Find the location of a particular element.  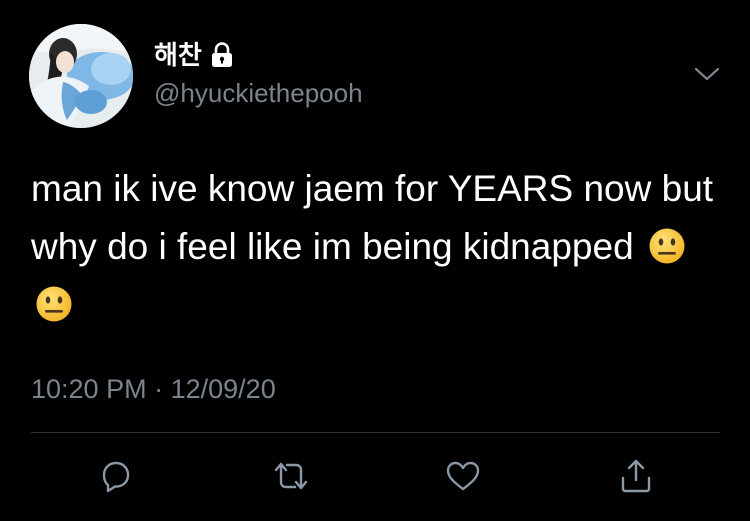

share-icon is located at coordinates (636, 476).